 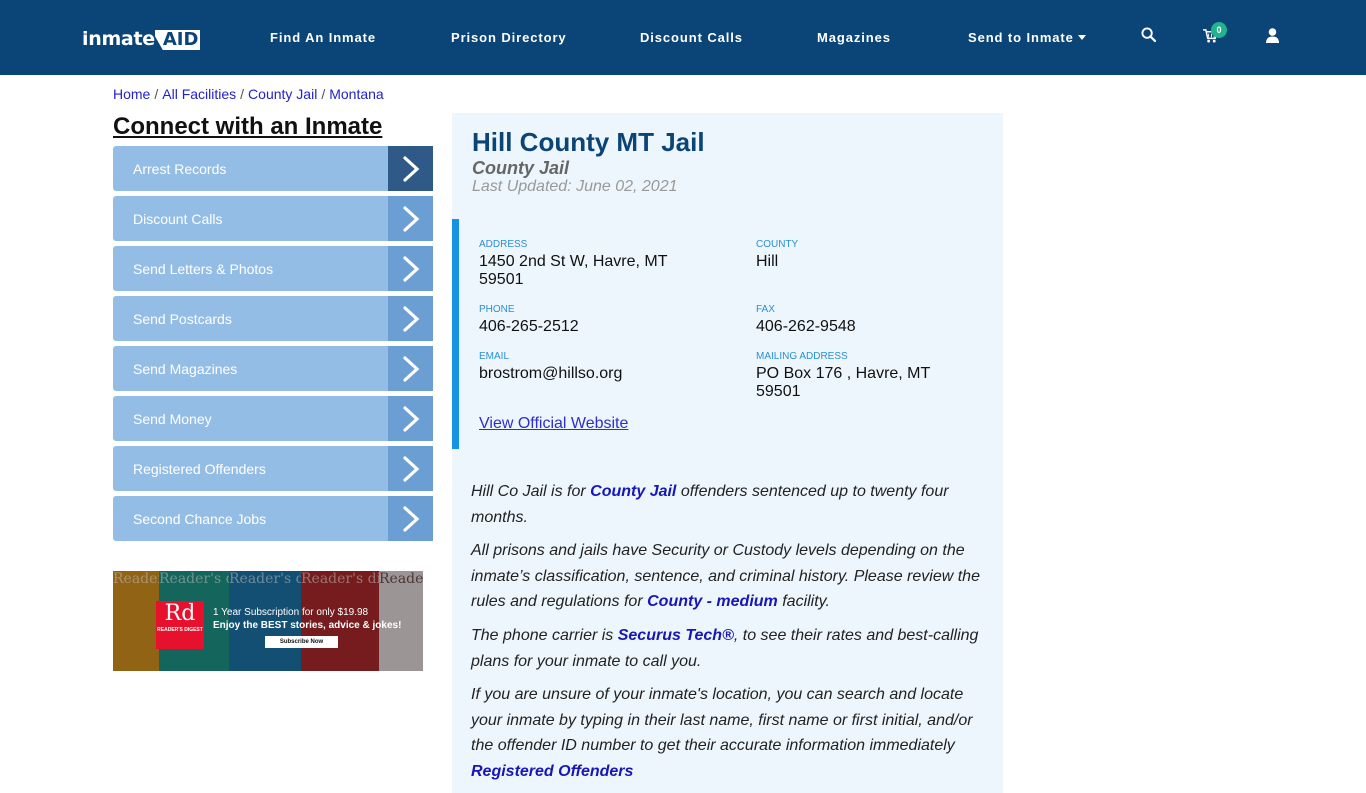 I want to click on address-field: ADDRESS 1450 2nd St W, Havre, MT 59501, so click(x=584, y=264).